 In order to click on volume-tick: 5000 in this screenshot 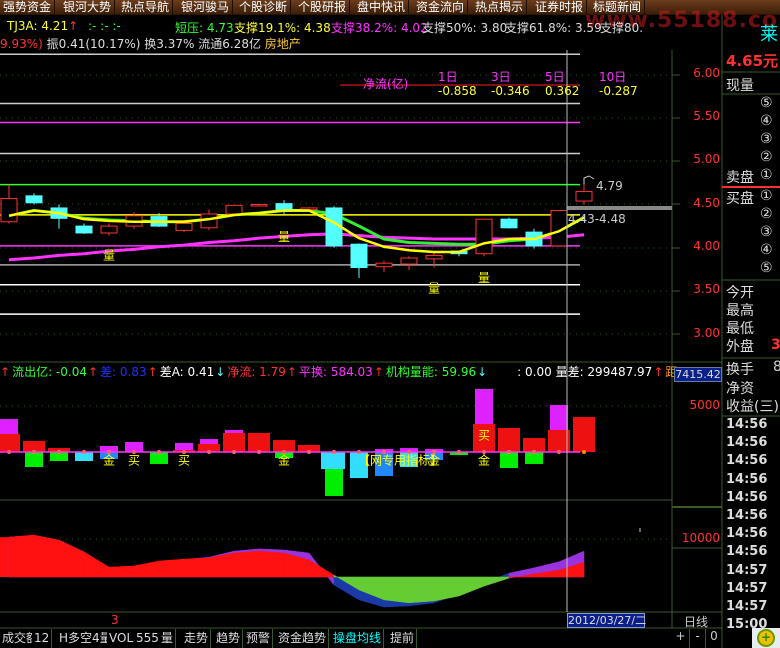, I will do `click(704, 405)`.